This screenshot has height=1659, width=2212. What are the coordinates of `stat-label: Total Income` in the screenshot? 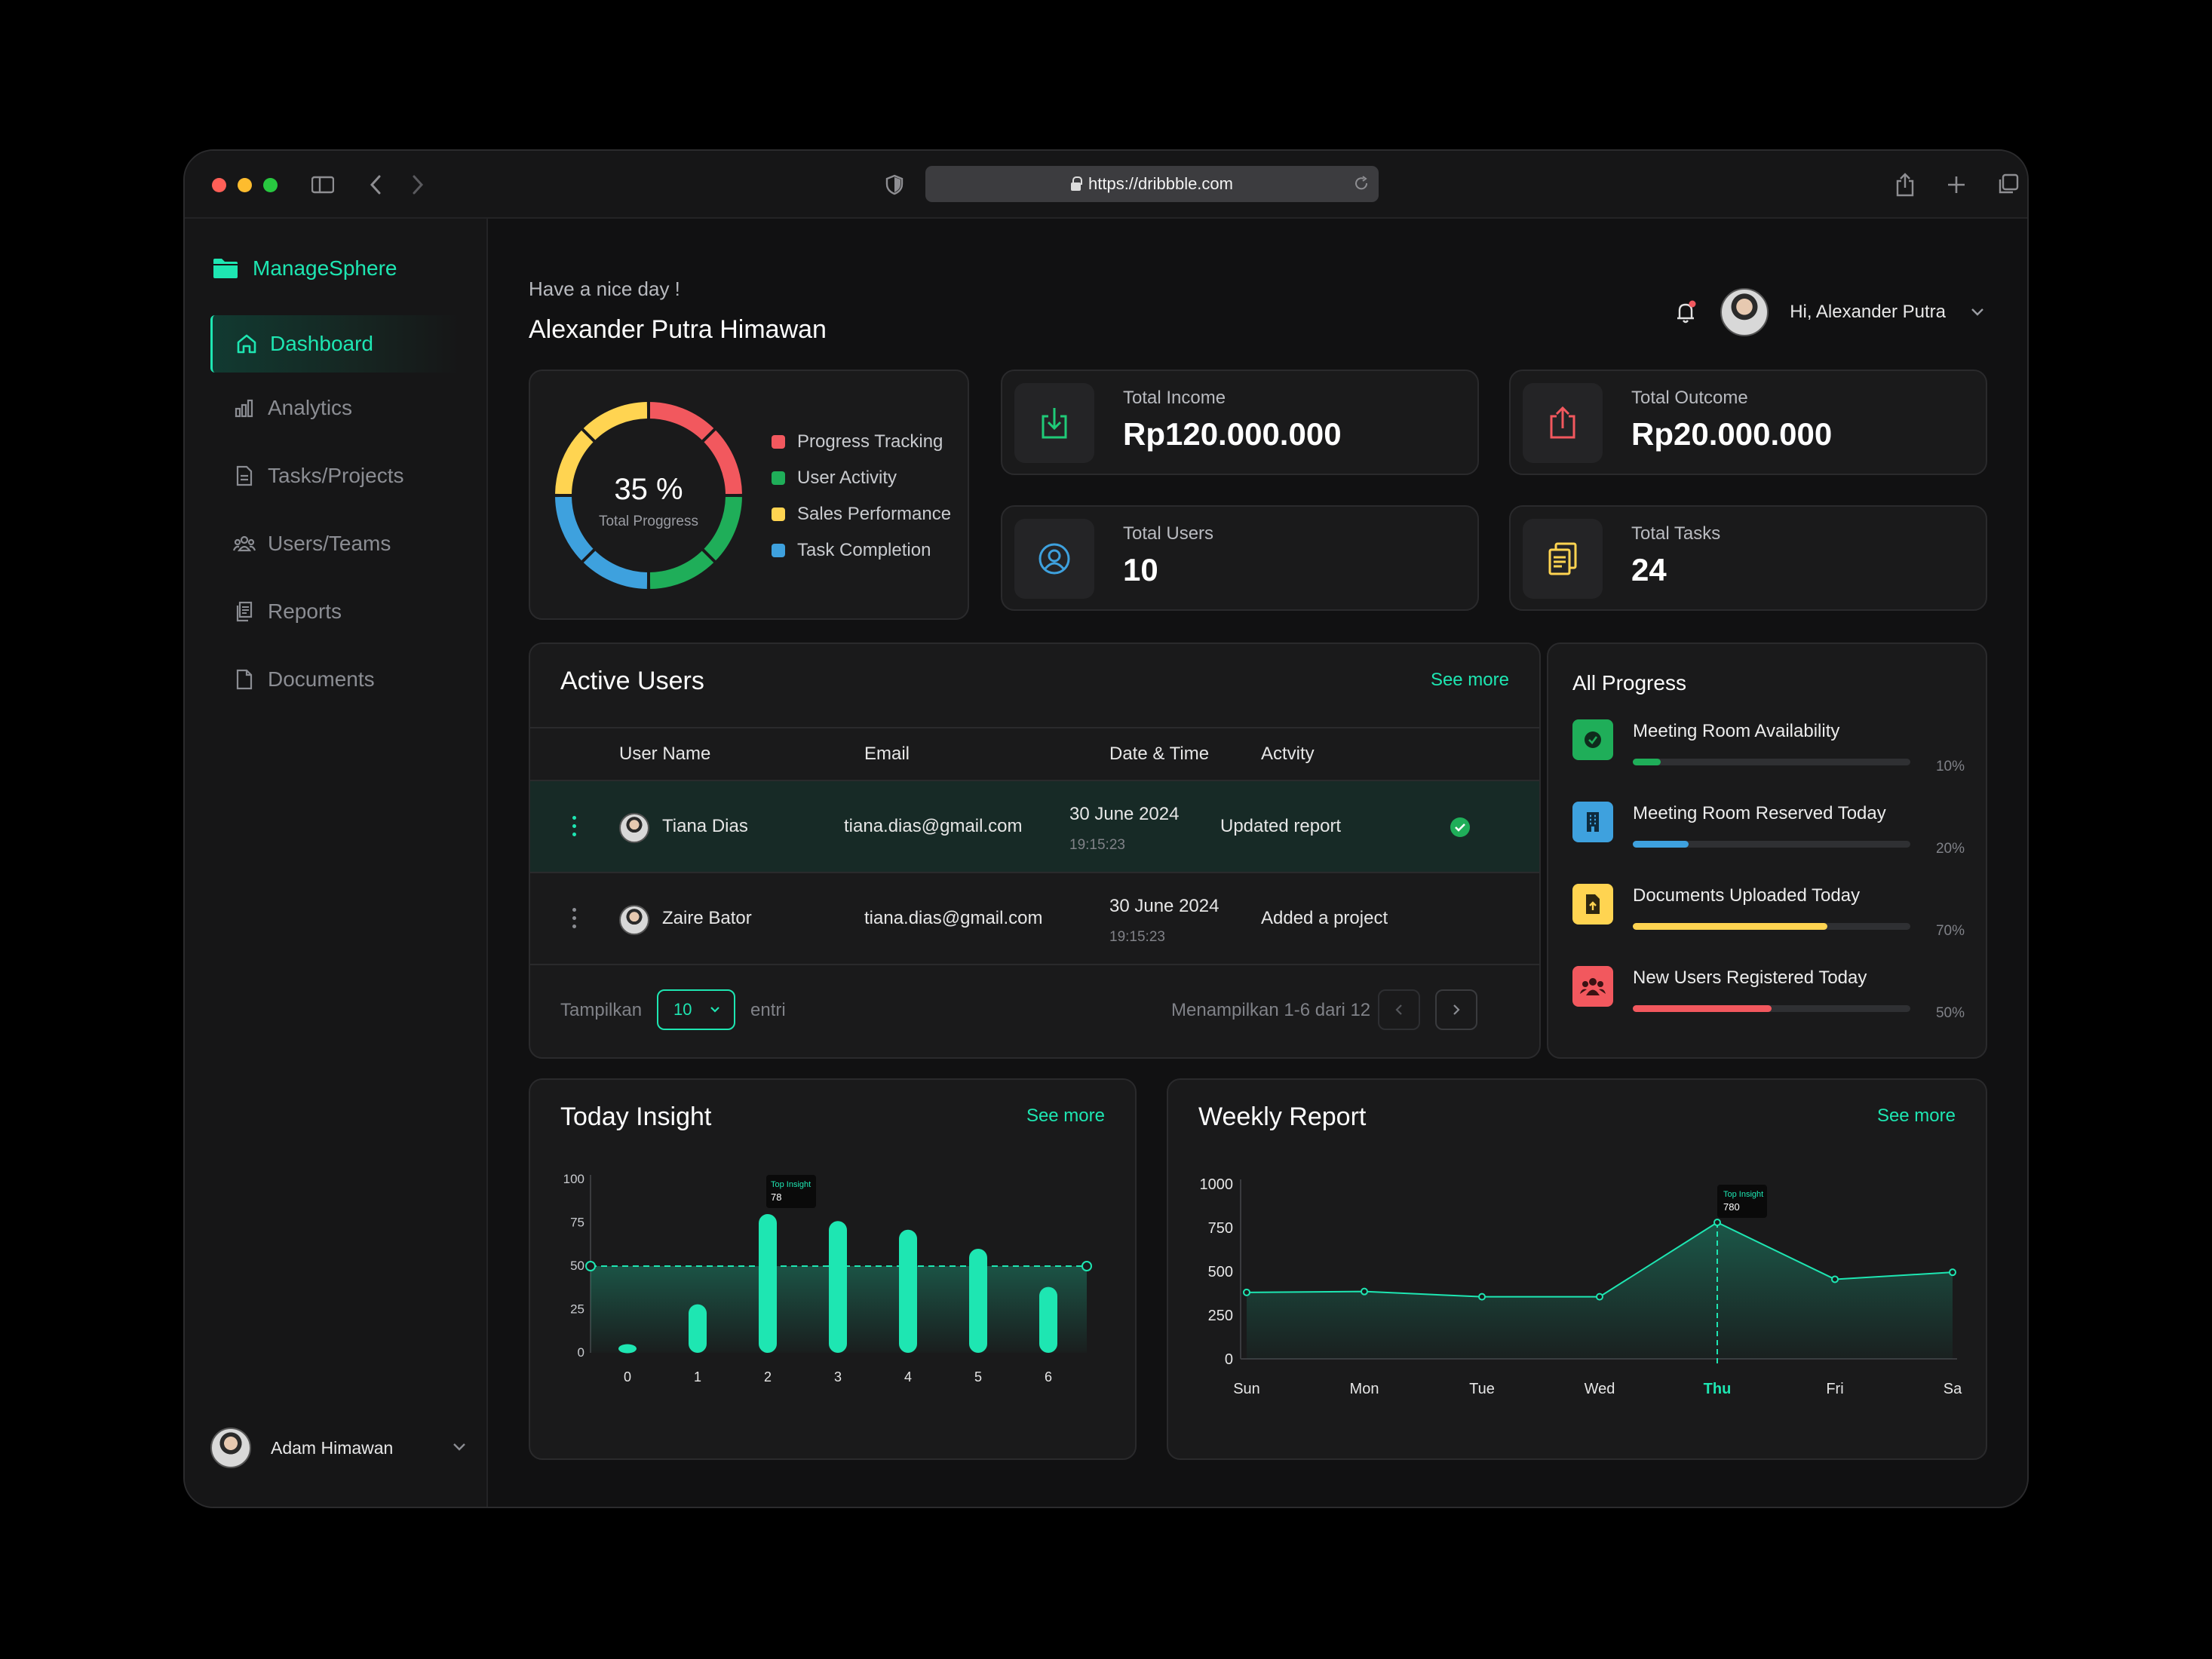 It's located at (1174, 398).